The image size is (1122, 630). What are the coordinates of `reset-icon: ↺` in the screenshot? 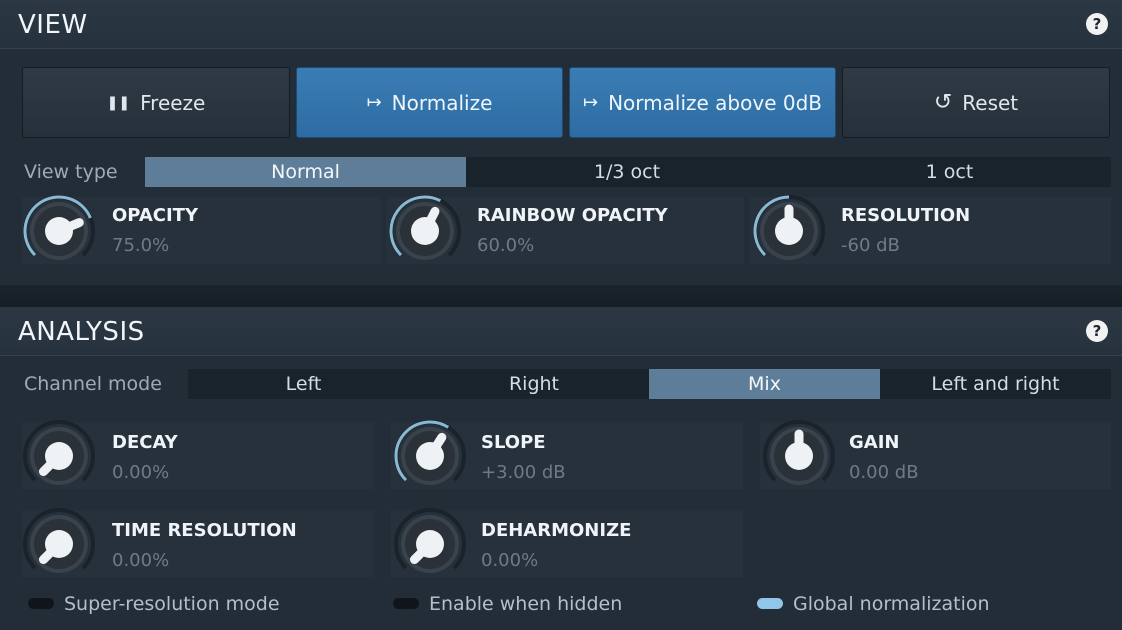 It's located at (943, 102).